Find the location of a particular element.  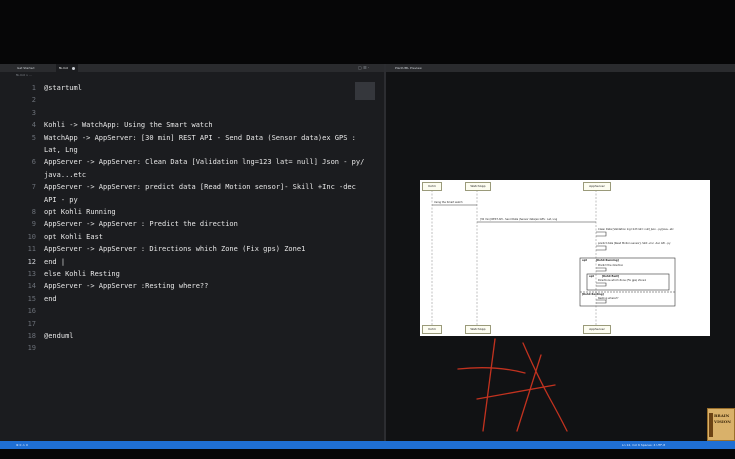

logo-mark-icon is located at coordinates (711, 425).